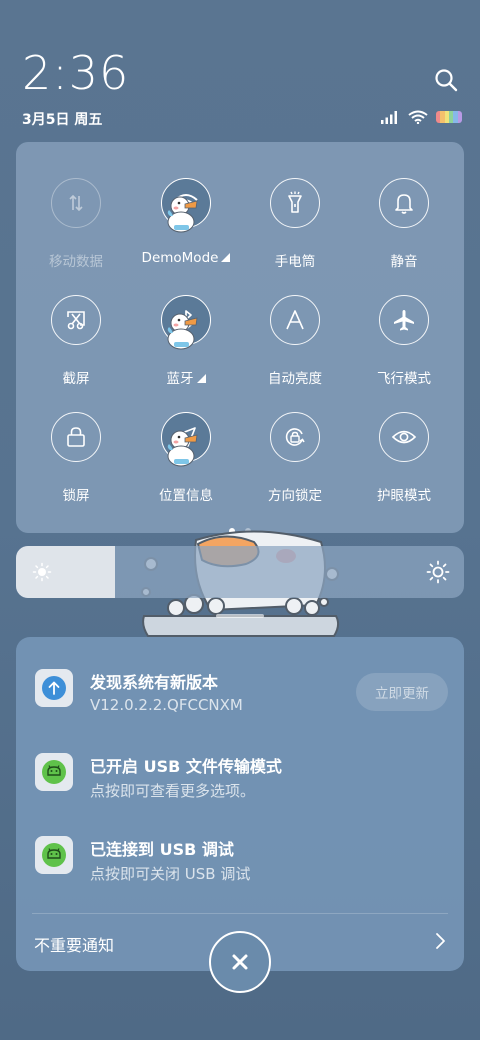  I want to click on tile-silent: 静音, so click(404, 224).